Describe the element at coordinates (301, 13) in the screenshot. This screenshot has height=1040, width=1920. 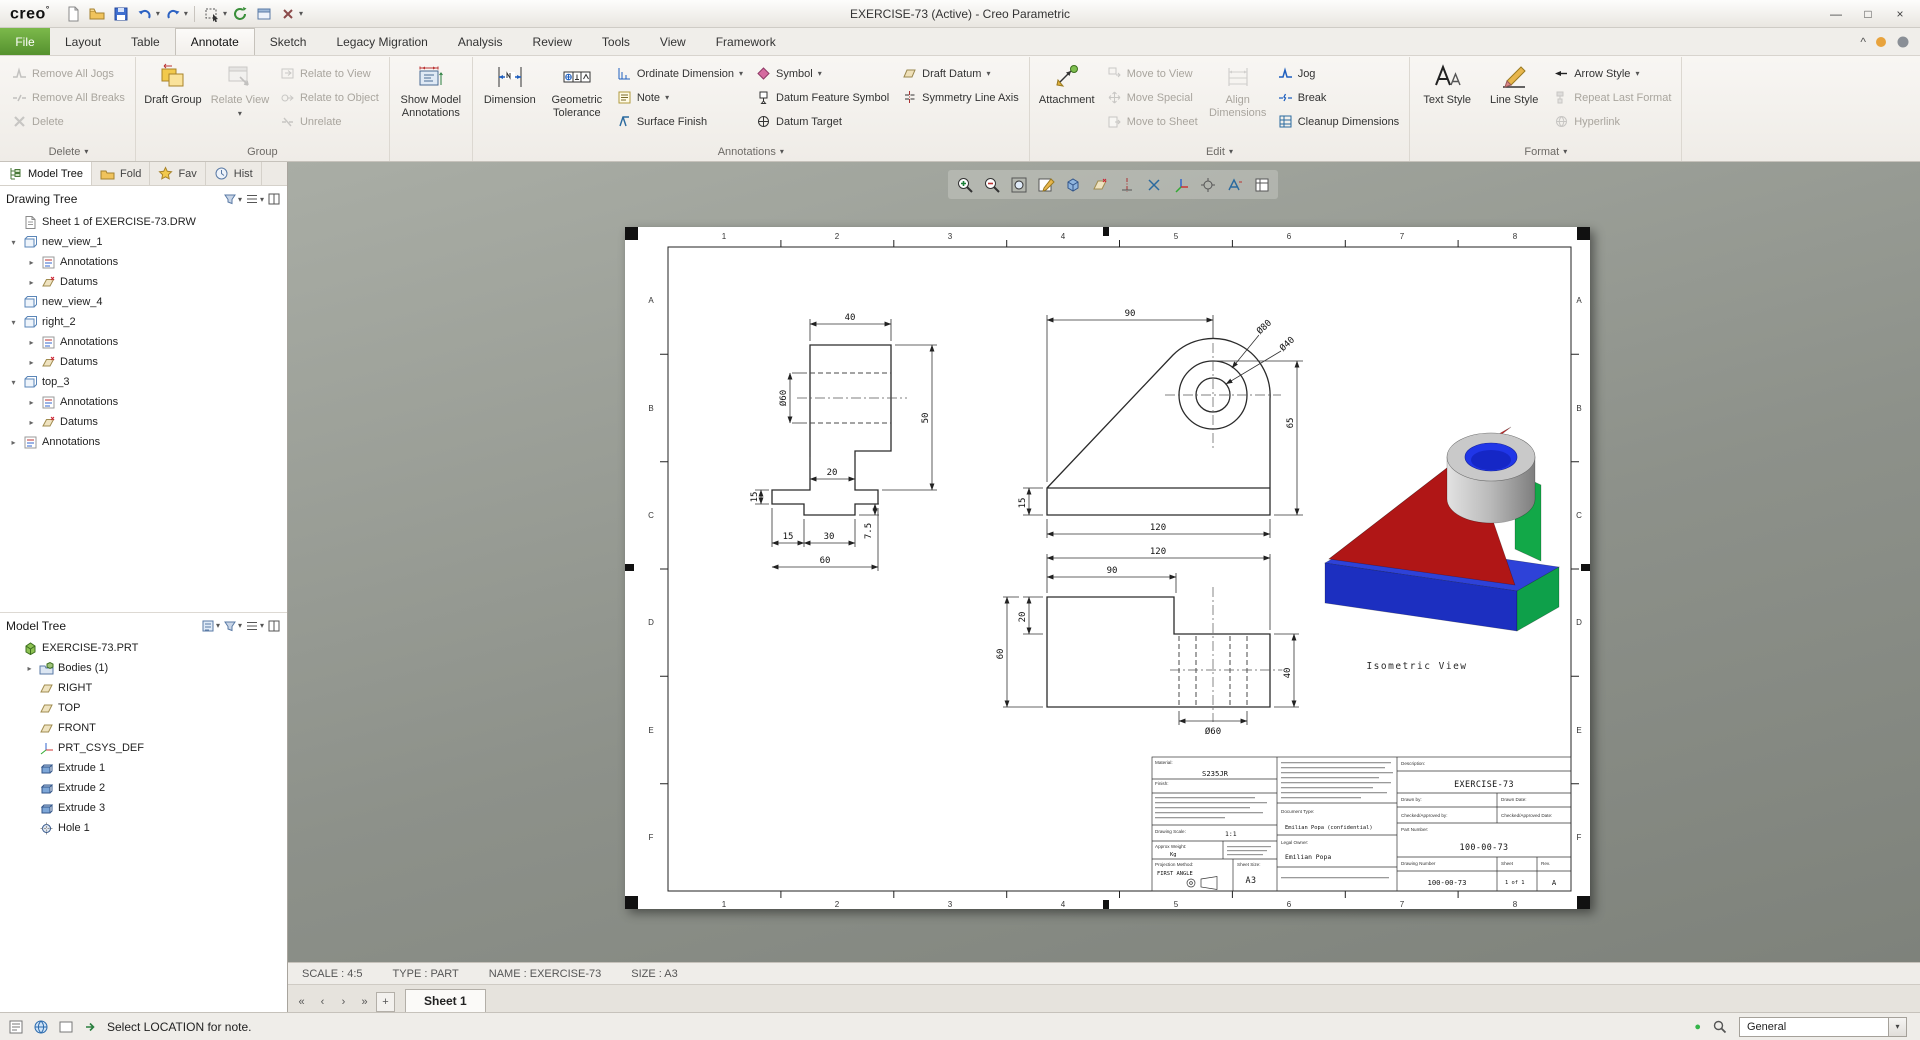
I see `quick-access-overflow-caret: ▾` at that location.